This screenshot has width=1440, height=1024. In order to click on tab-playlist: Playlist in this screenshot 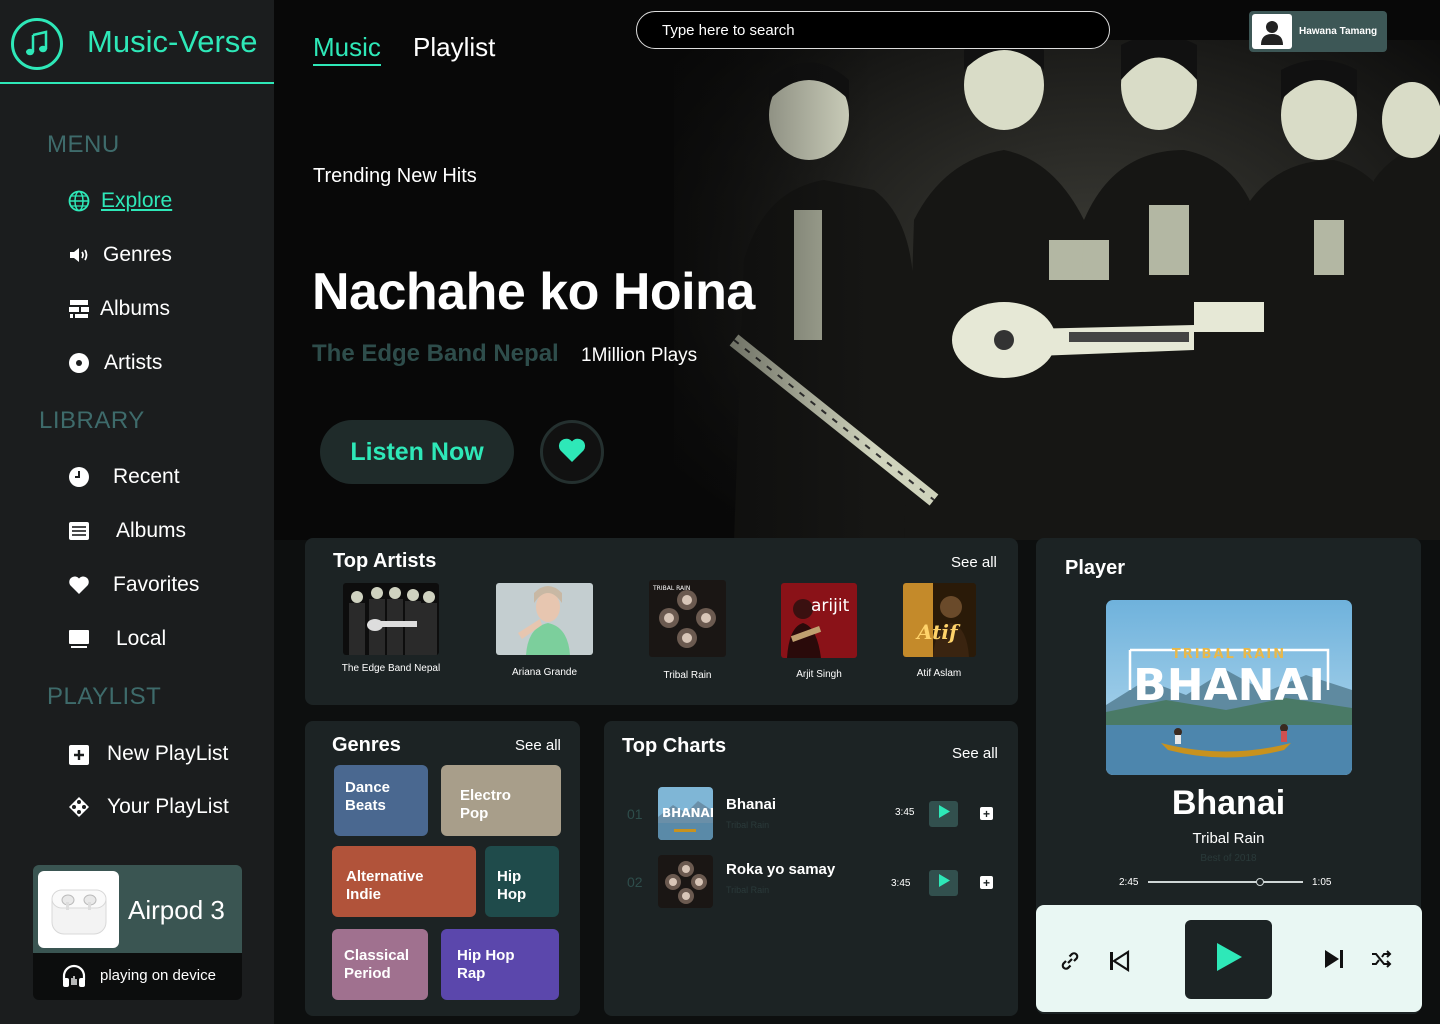, I will do `click(454, 47)`.